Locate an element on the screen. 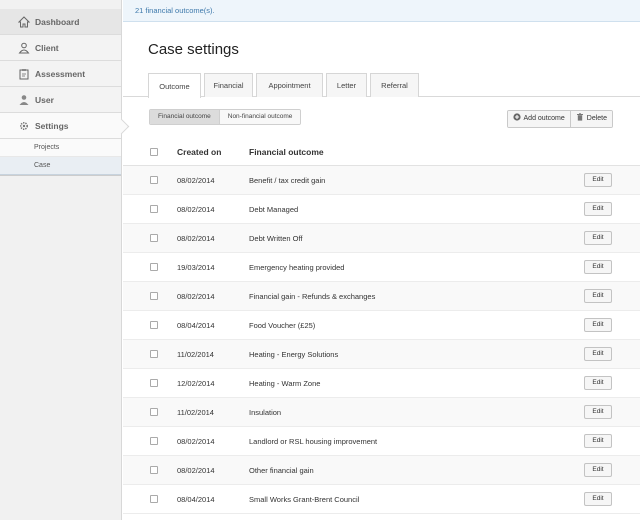 Image resolution: width=640 pixels, height=520 pixels. subnav-item-projects: Projects is located at coordinates (60, 148).